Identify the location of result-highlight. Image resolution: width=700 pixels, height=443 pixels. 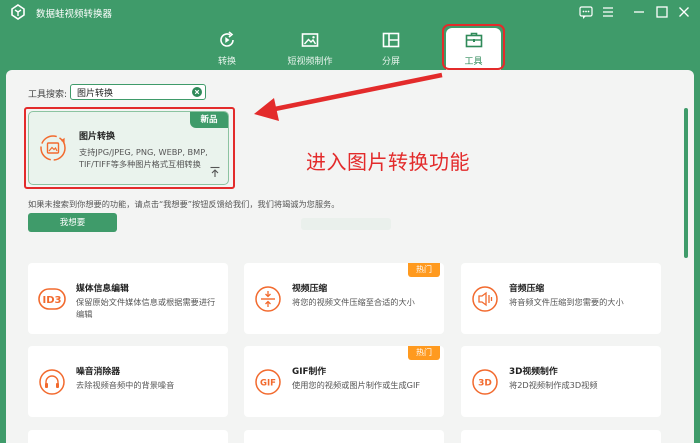
(129, 148).